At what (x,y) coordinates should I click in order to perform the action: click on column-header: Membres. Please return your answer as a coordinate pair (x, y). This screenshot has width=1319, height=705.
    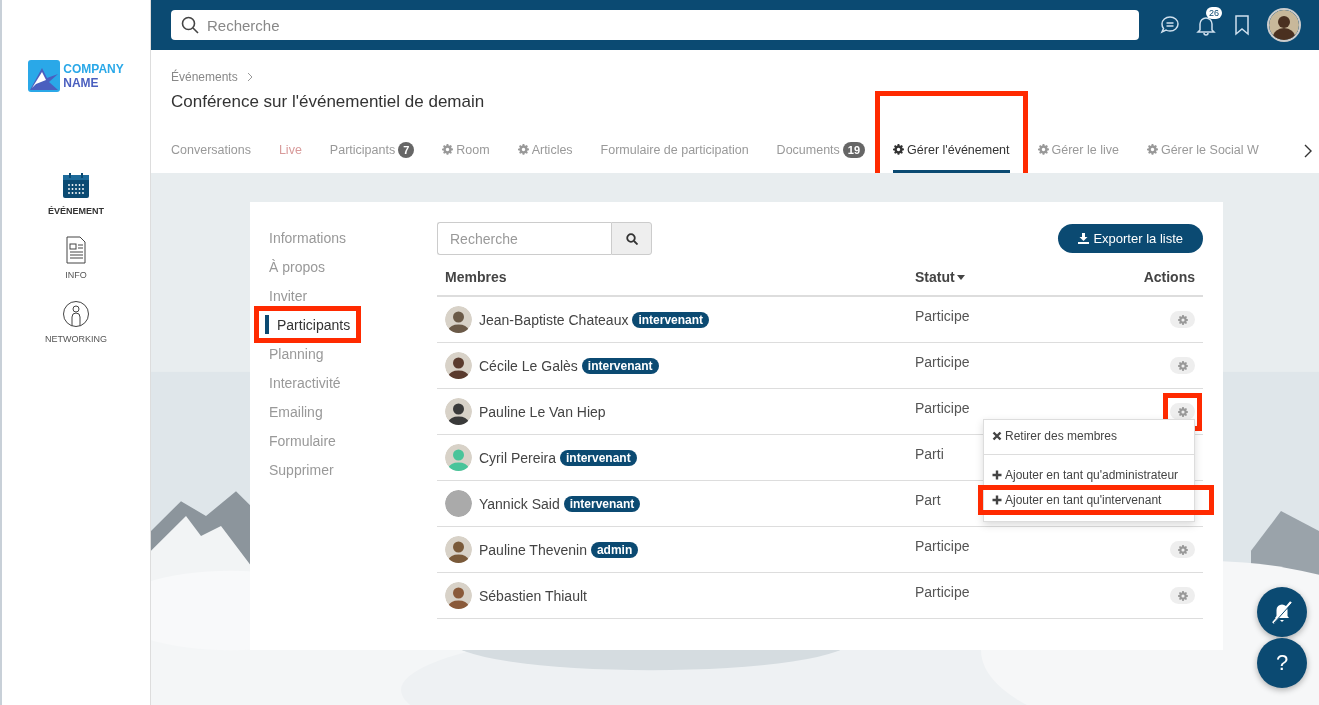
    Looking at the image, I should click on (476, 277).